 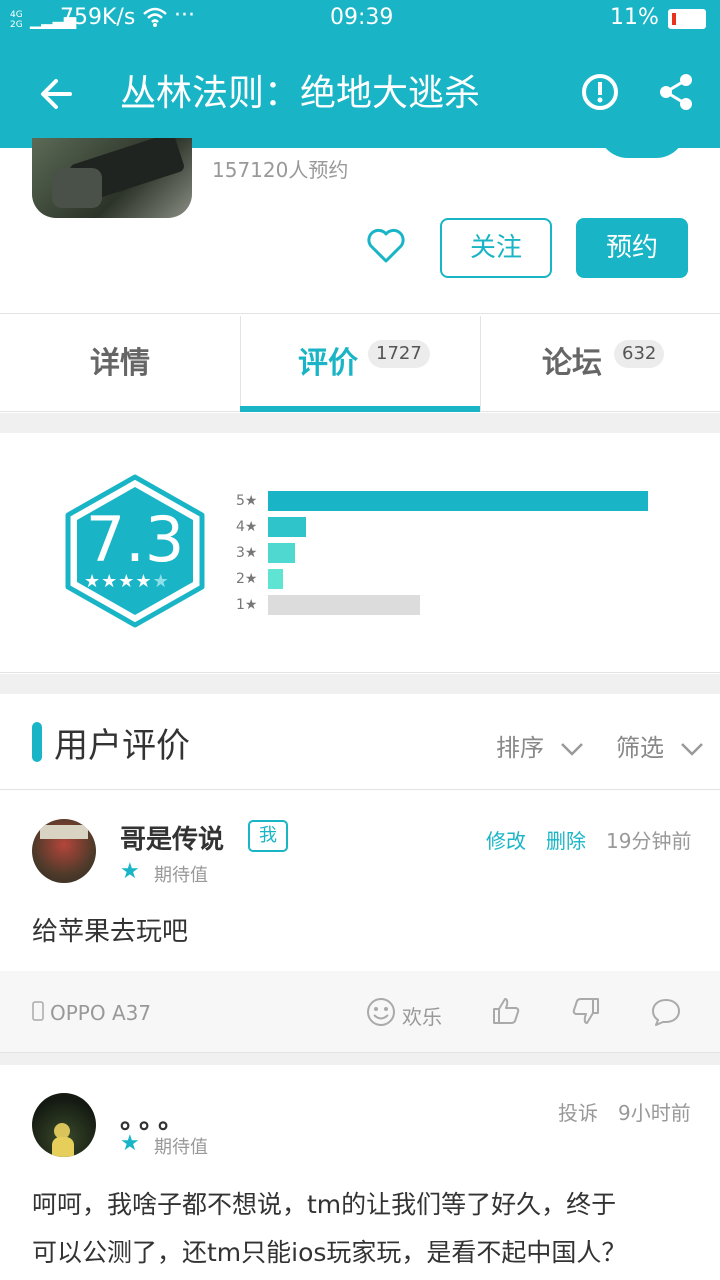 I want to click on review-content-line-1: 呵呵，我啥子都不想说，tm的让我们等了好久，终于, so click(x=324, y=1204).